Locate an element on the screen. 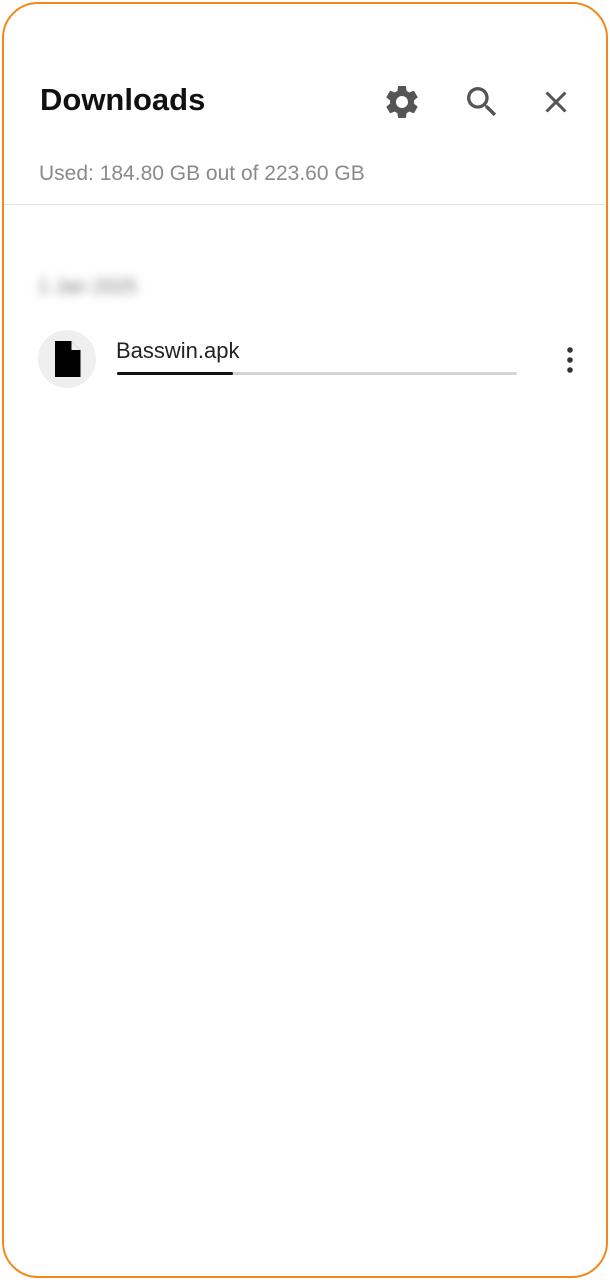 The width and height of the screenshot is (610, 1280). more-vertical-icon is located at coordinates (570, 360).